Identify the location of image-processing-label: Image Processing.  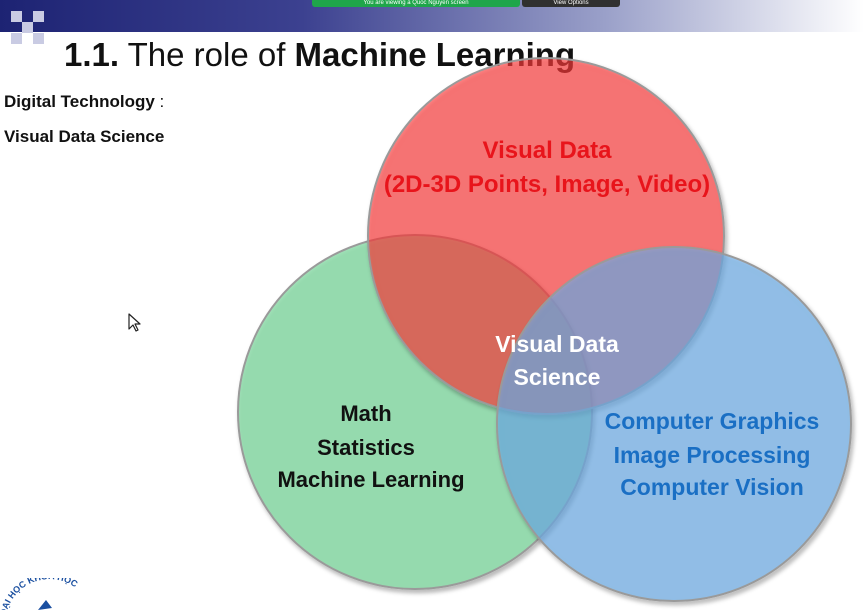
(712, 455).